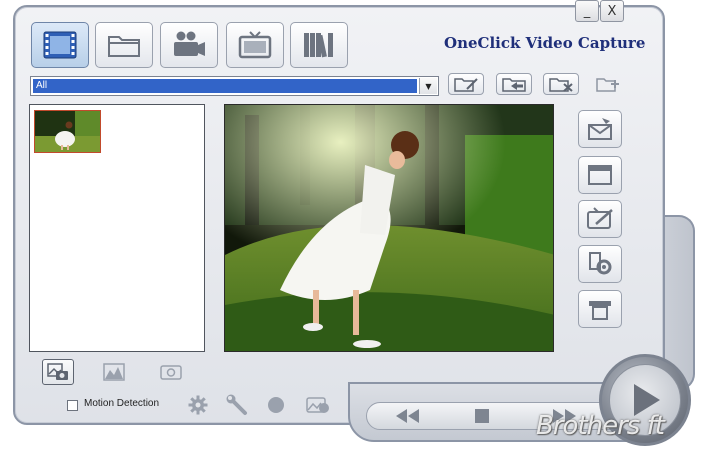 The width and height of the screenshot is (704, 461). I want to click on minimize-button: _, so click(587, 11).